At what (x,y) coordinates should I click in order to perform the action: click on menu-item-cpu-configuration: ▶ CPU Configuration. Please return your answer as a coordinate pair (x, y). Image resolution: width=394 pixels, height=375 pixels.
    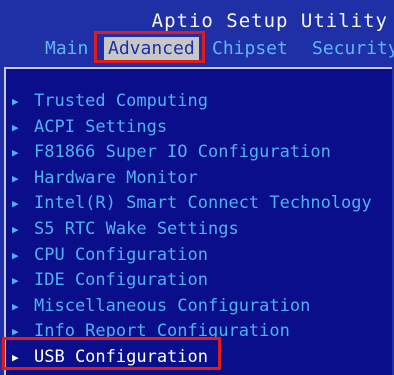
    Looking at the image, I should click on (199, 256).